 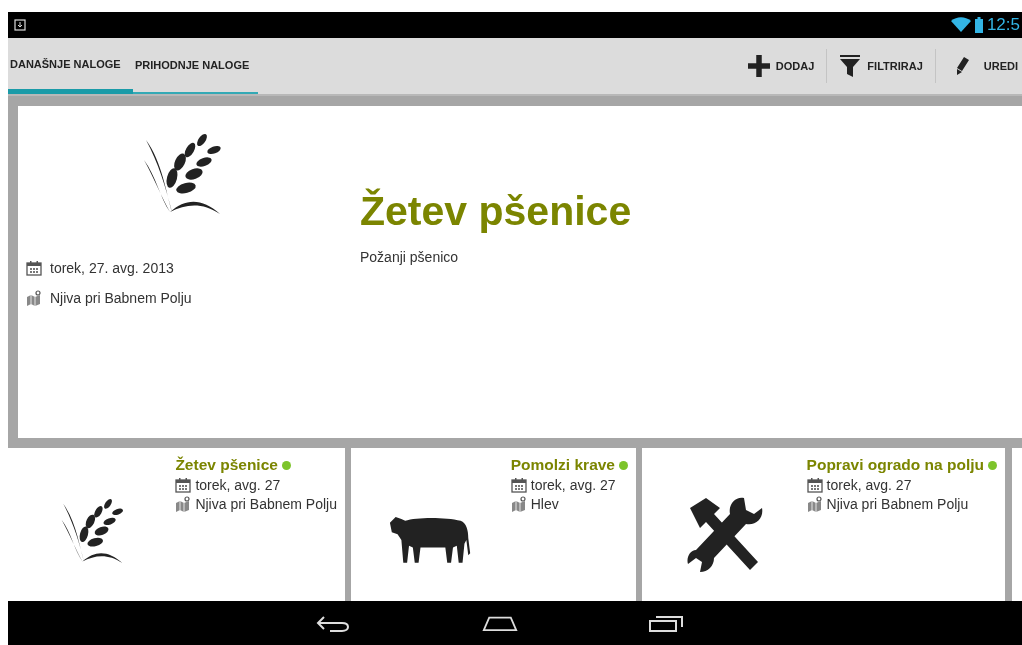 I want to click on add-button: DODAJ, so click(x=781, y=66).